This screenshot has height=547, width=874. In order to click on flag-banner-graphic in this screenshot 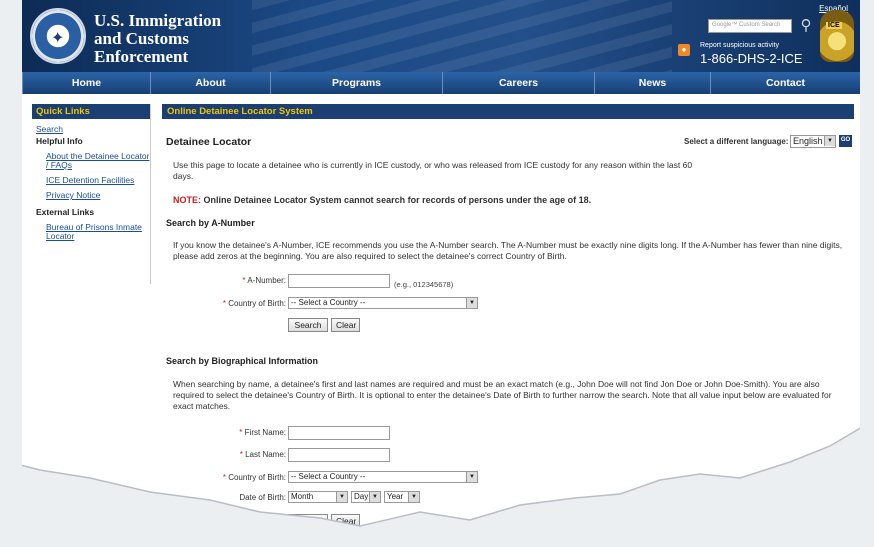, I will do `click(462, 36)`.